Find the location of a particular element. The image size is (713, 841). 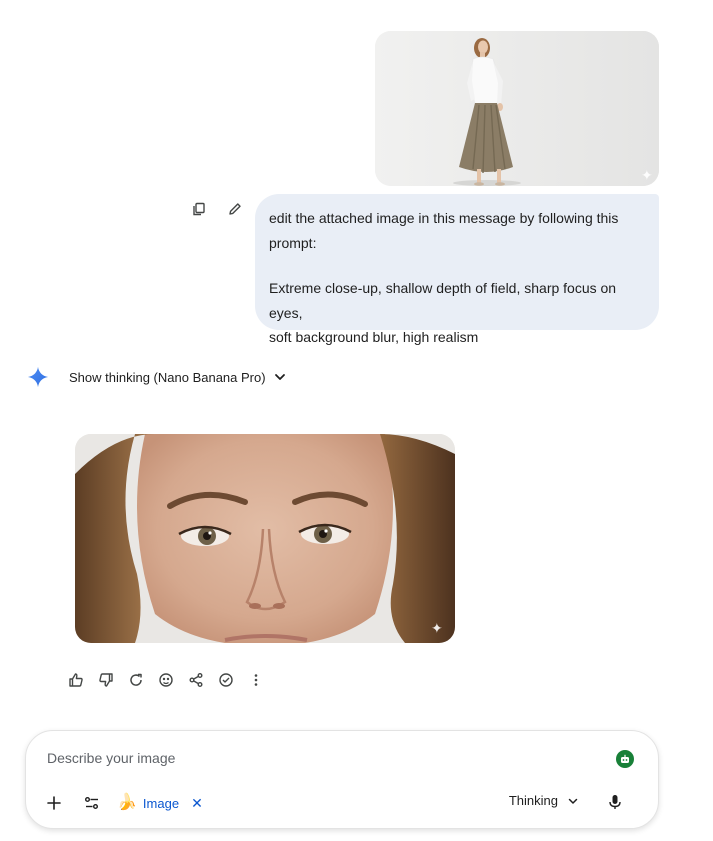

show-thinking-toggle: Show thinking (Nano Banana Pro) is located at coordinates (178, 377).